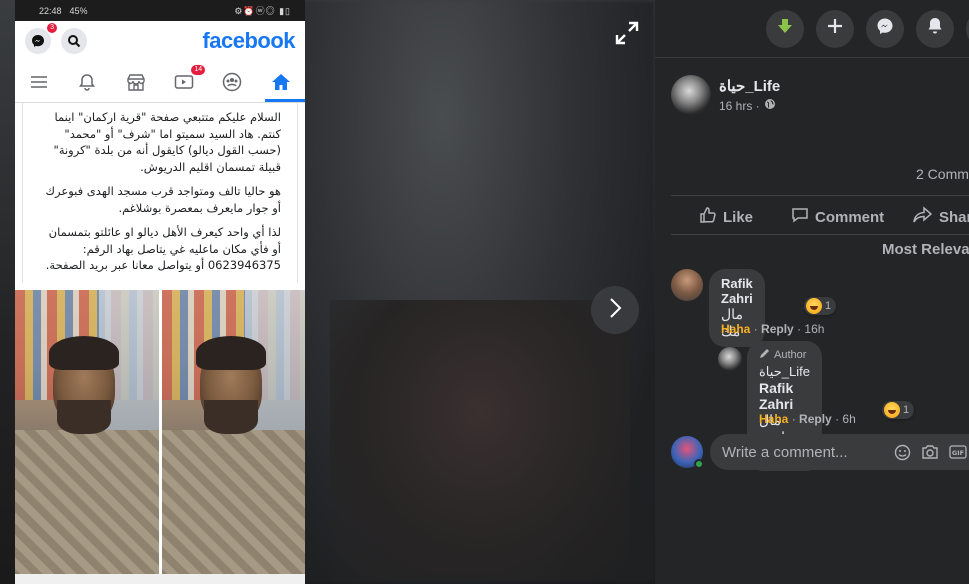 The image size is (969, 584). I want to click on gif-icon: GIF, so click(958, 452).